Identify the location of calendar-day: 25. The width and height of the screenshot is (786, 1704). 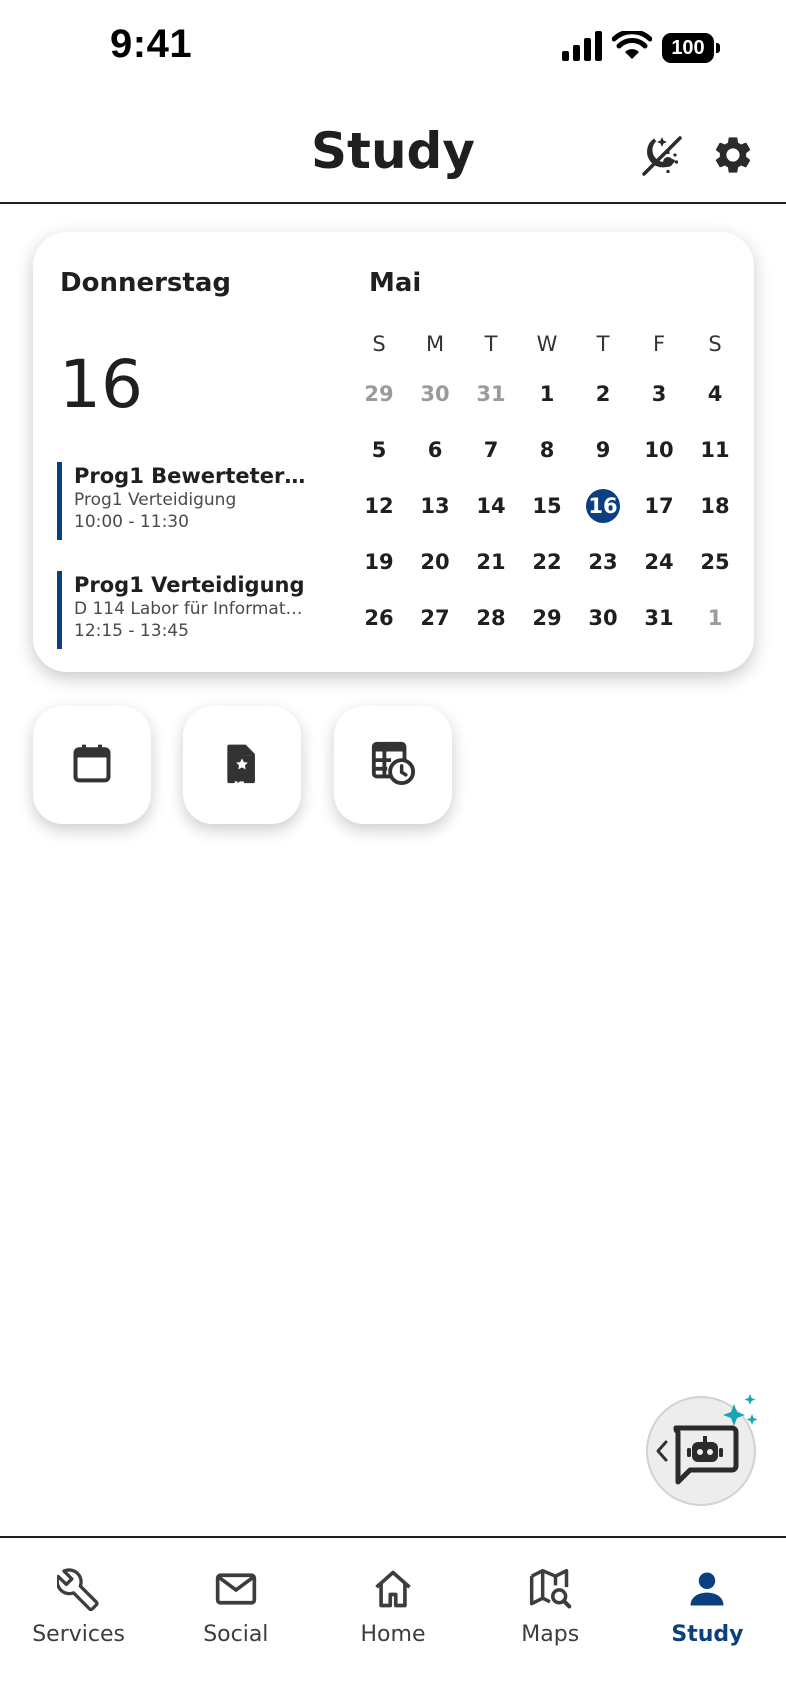
(715, 562).